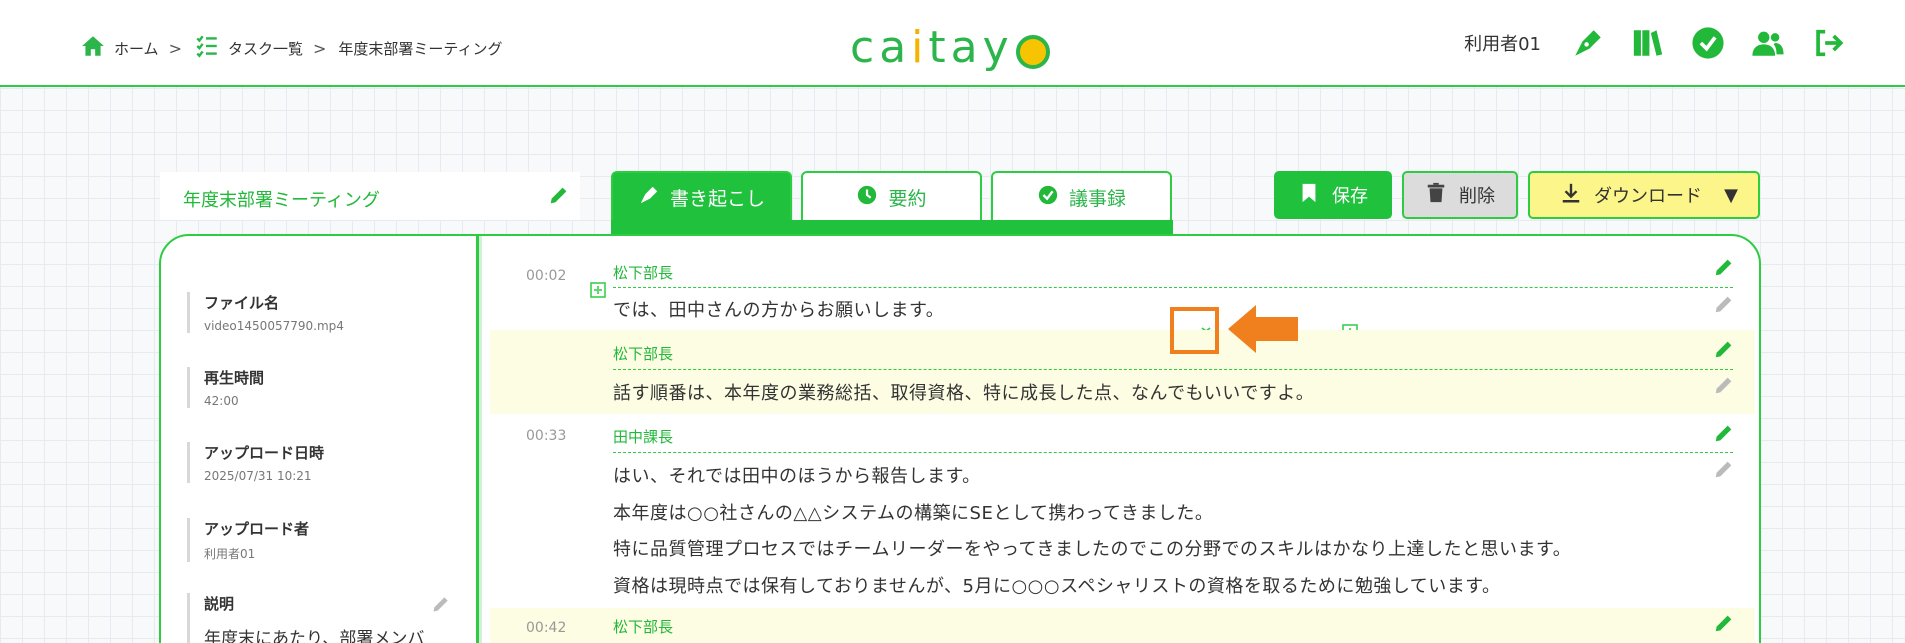  Describe the element at coordinates (1122, 625) in the screenshot. I see `transcript-segment: 00:42 松下部長` at that location.